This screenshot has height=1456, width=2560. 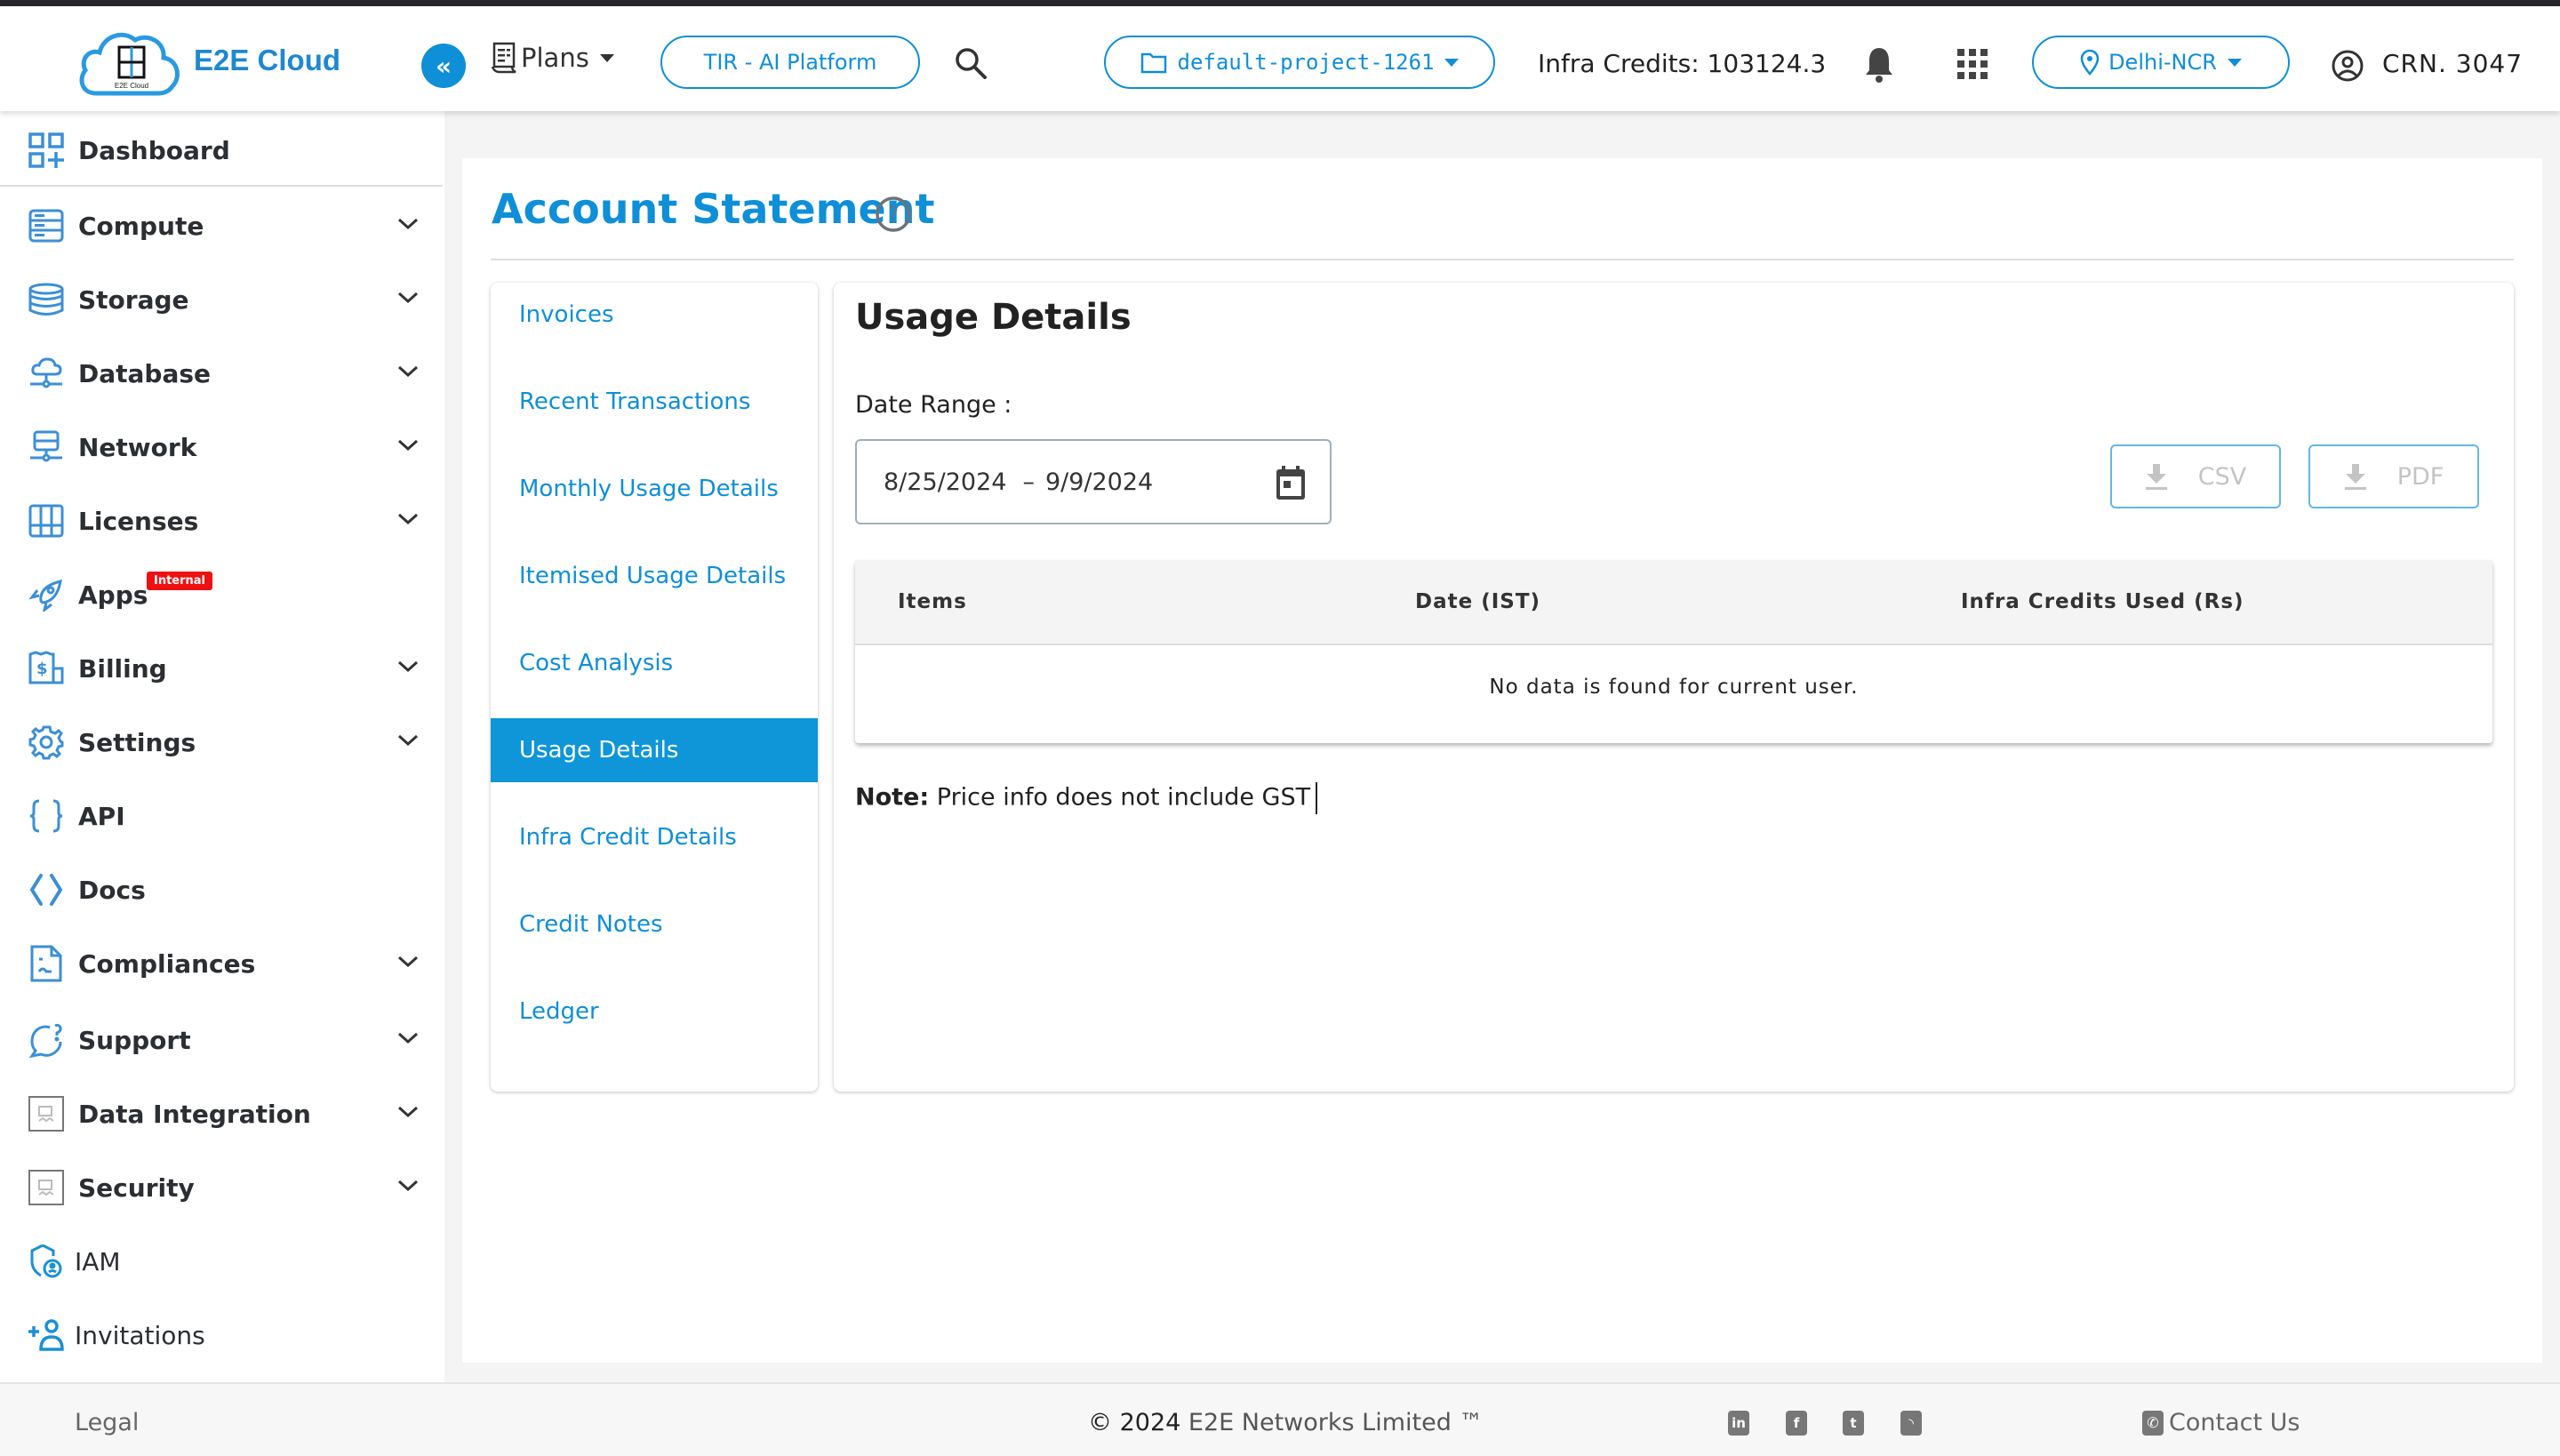 I want to click on download-icon, so click(x=2355, y=477).